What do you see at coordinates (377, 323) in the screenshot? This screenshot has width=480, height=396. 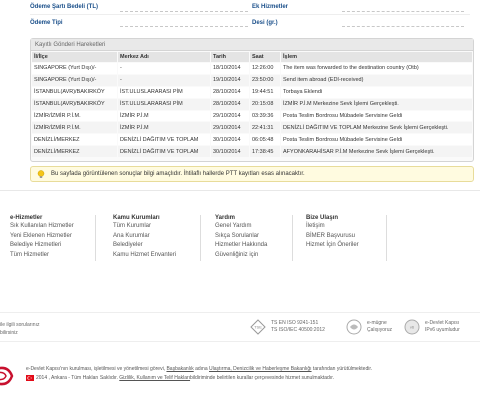 I see `emegne-line: e-mügne` at bounding box center [377, 323].